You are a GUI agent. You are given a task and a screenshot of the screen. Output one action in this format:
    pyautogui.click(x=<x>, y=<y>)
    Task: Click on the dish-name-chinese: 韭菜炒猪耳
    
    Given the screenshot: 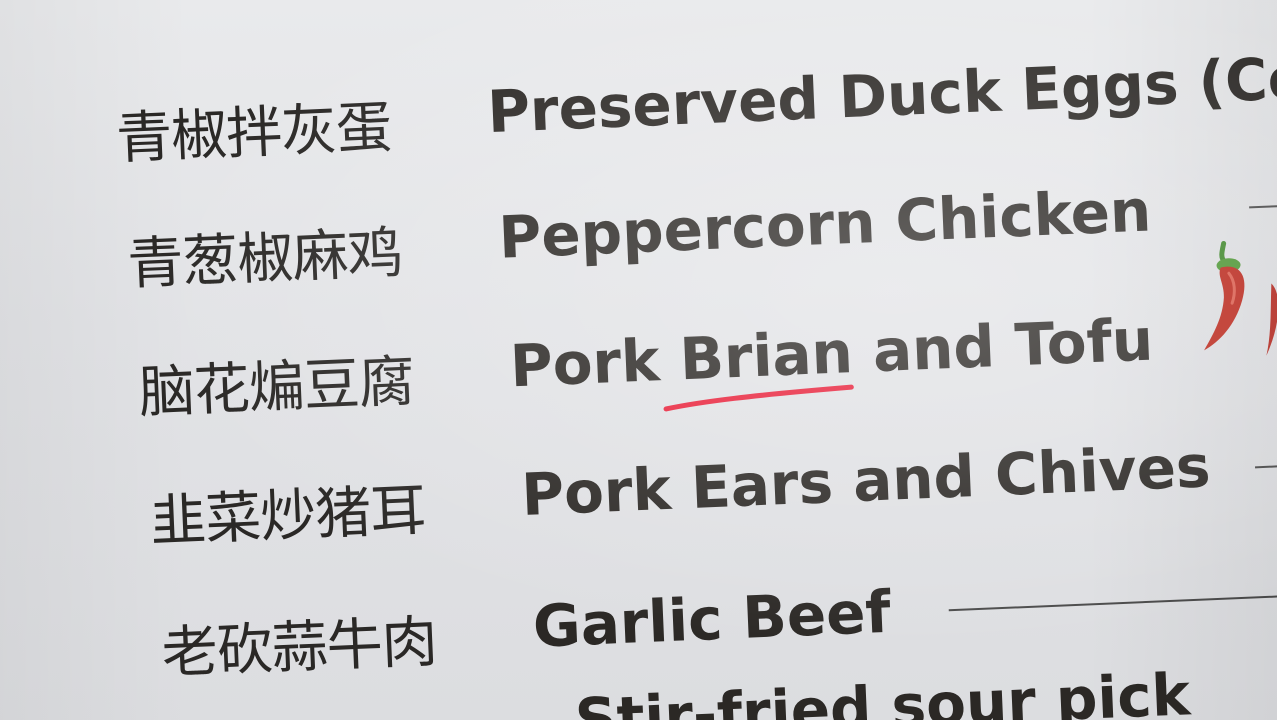 What is the action you would take?
    pyautogui.click(x=287, y=516)
    